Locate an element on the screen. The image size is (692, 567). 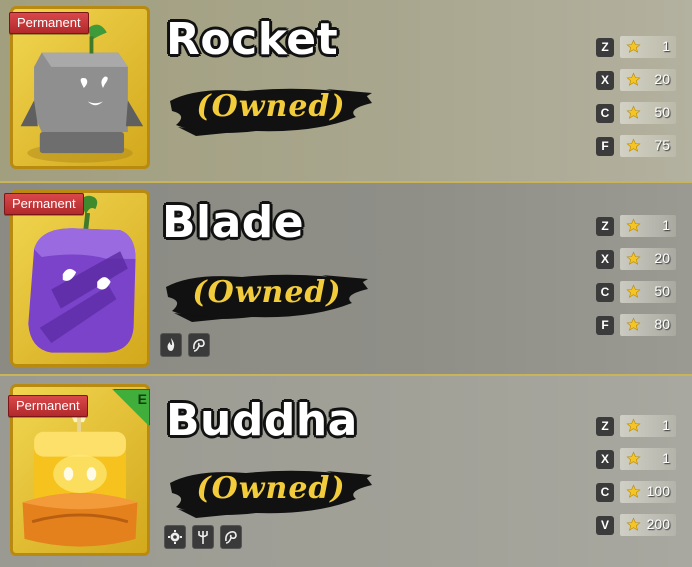
fruit-name: Rocket is located at coordinates (252, 39).